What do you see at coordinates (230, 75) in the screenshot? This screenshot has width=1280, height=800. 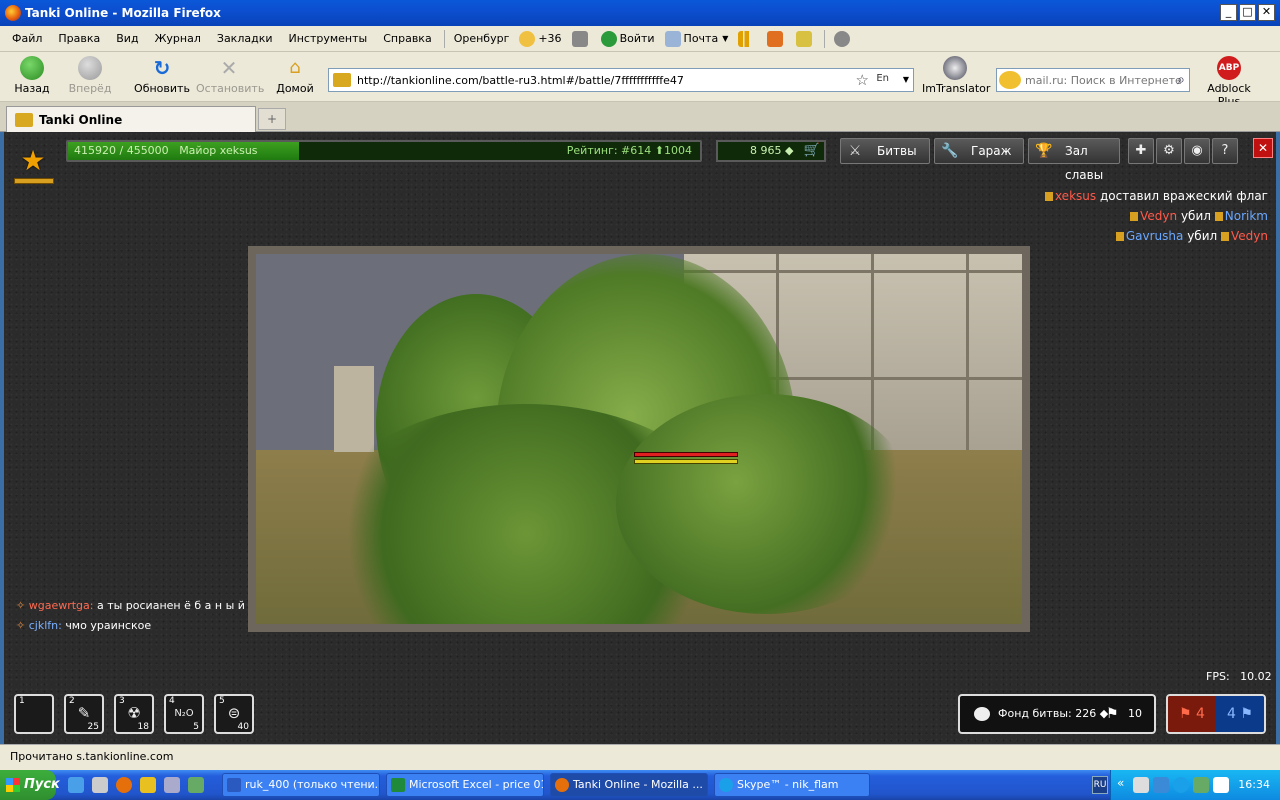 I see `stop-button: ✕ Остановить` at bounding box center [230, 75].